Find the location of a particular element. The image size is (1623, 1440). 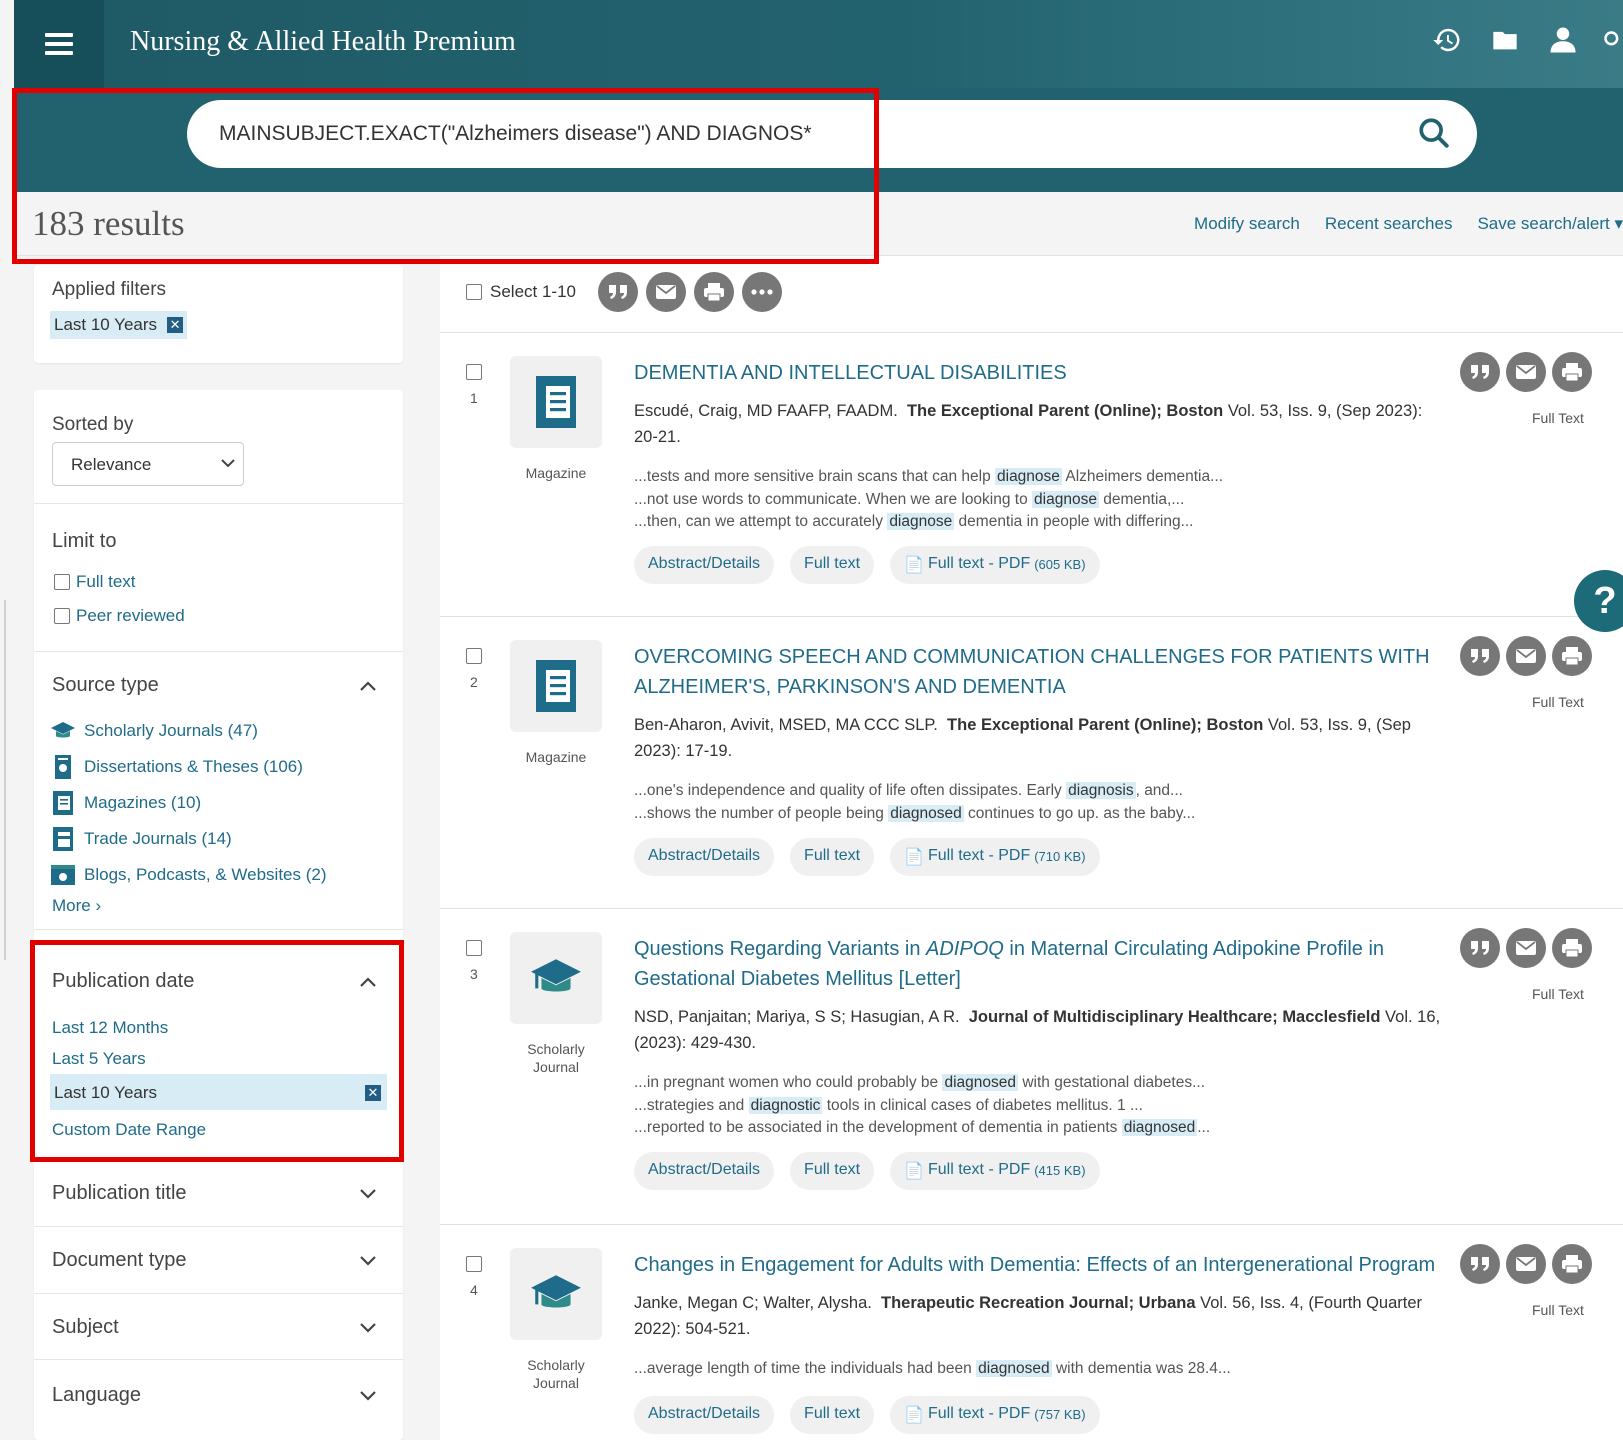

limit-fulltext: Full text is located at coordinates (95, 582).